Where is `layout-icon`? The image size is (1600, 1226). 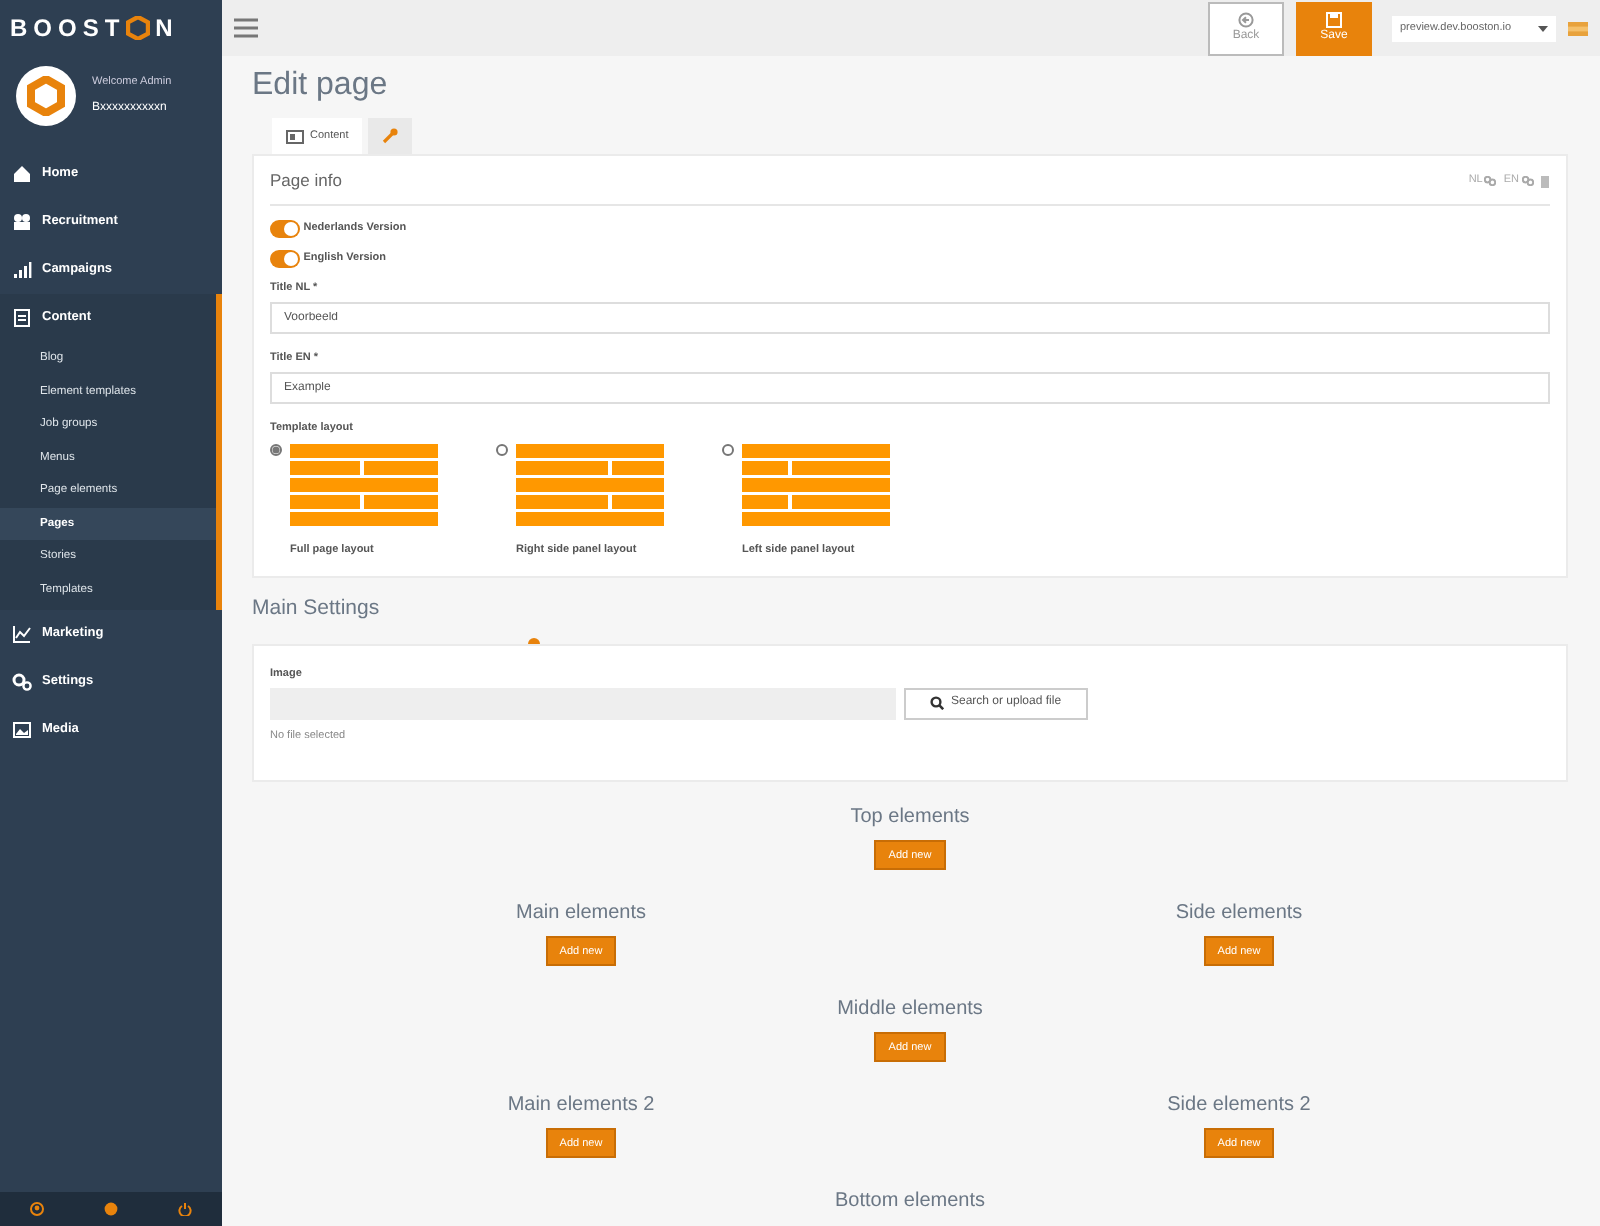 layout-icon is located at coordinates (295, 136).